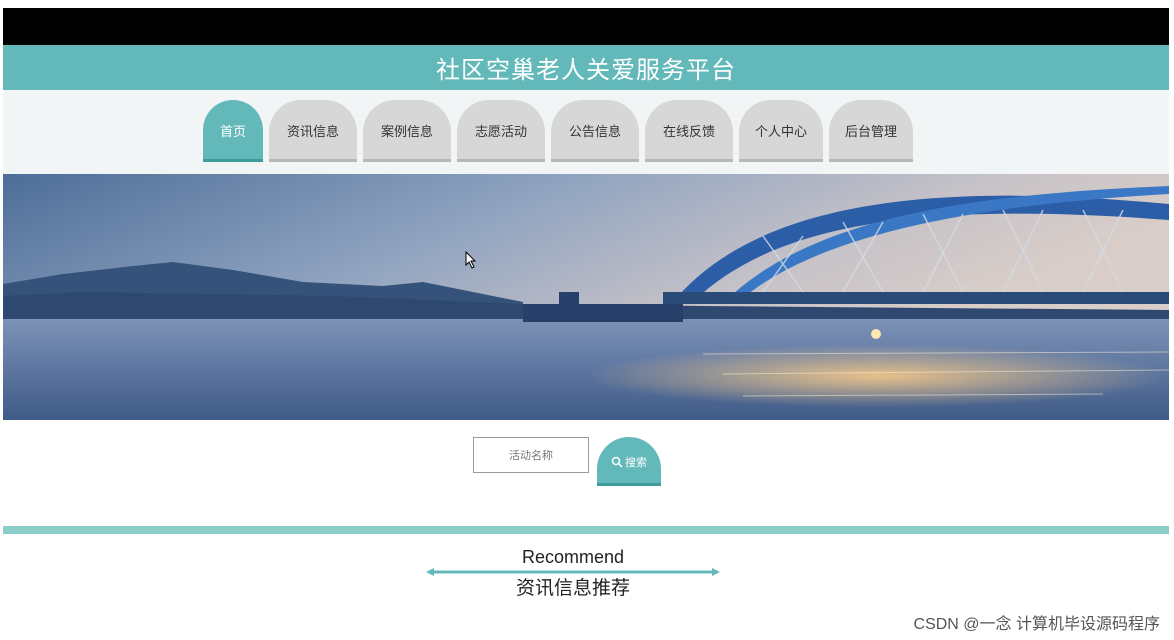  I want to click on nav-item-label: 志愿活动, so click(500, 132).